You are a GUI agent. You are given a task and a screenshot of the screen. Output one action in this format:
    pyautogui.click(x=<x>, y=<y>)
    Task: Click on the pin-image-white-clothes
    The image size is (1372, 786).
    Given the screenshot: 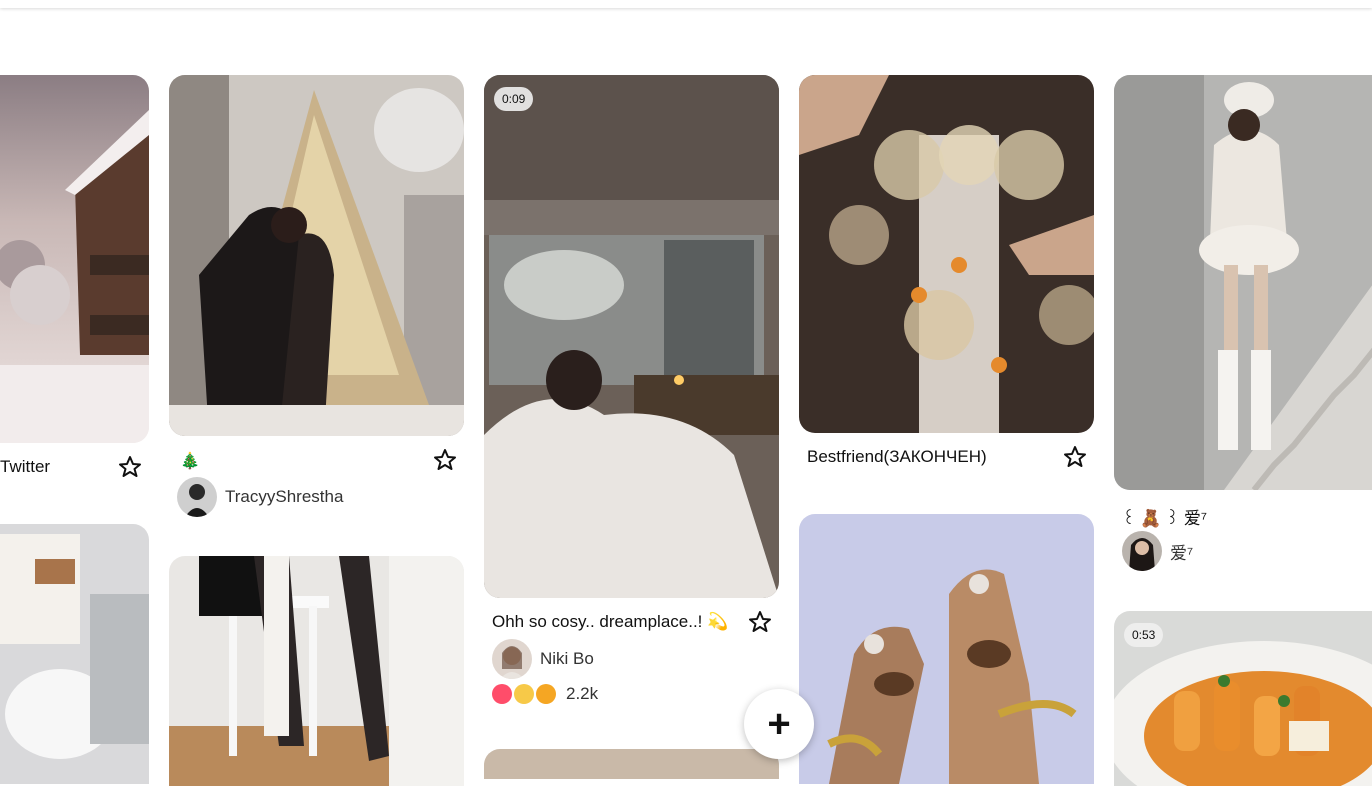 What is the action you would take?
    pyautogui.click(x=74, y=654)
    